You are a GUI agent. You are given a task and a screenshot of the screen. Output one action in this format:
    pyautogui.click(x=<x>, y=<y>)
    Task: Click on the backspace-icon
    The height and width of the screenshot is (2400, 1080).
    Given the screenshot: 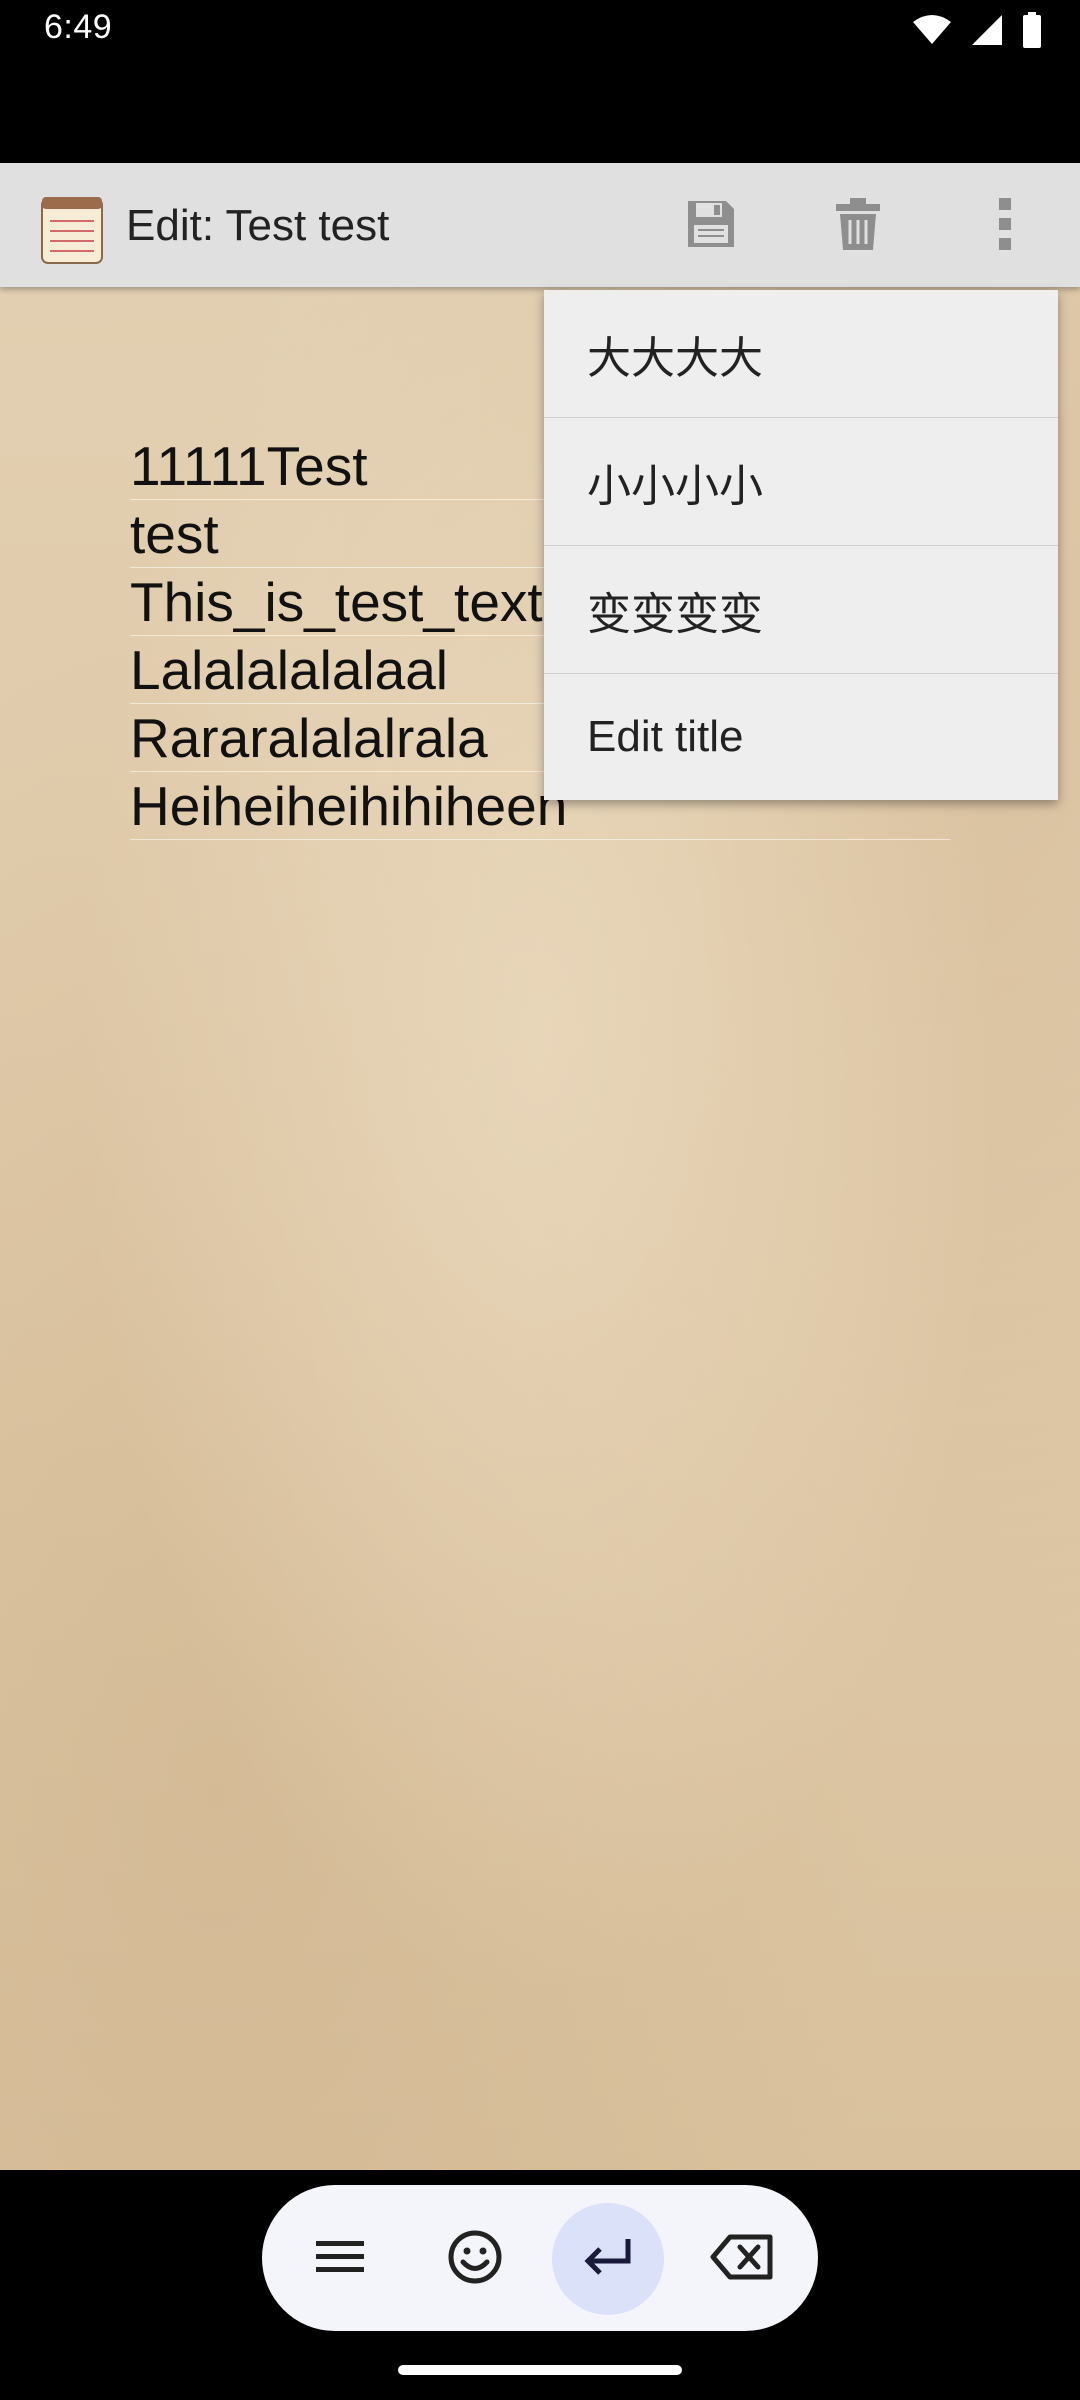 What is the action you would take?
    pyautogui.click(x=742, y=2259)
    